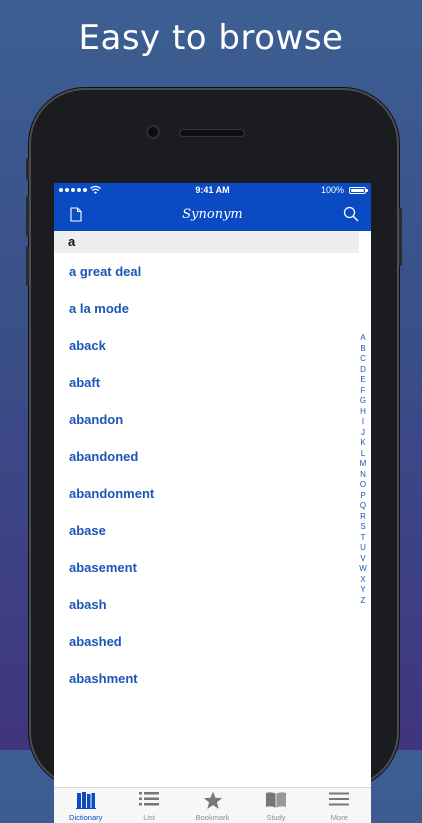  I want to click on mute-switch, so click(27, 169).